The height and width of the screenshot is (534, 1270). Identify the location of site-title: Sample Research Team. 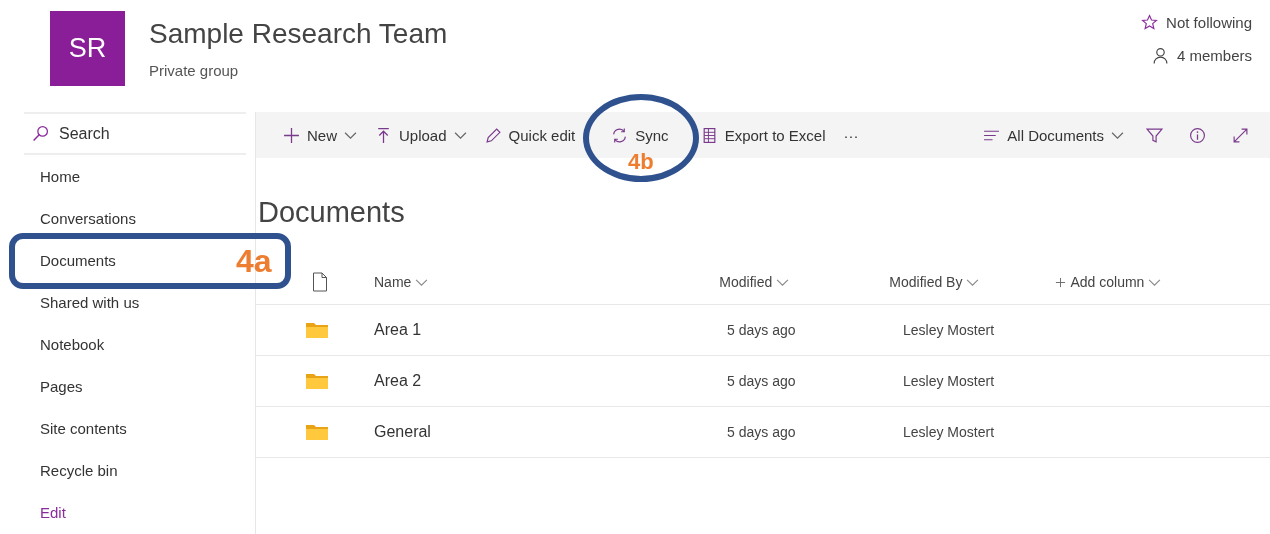
(298, 34).